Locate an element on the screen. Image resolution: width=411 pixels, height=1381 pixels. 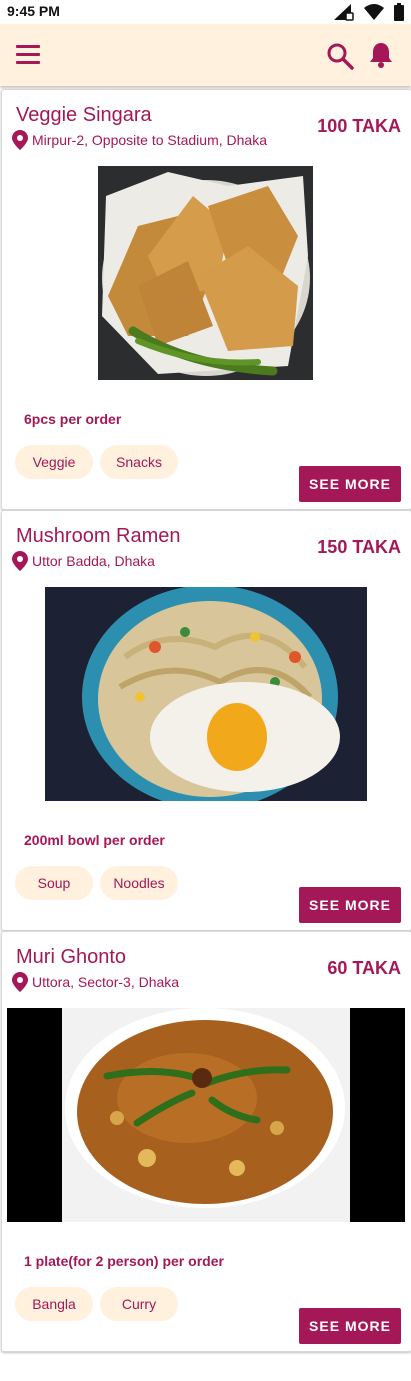
card-location-text: Mirpur-2, Opposite to Stadium, Dhaka is located at coordinates (149, 140).